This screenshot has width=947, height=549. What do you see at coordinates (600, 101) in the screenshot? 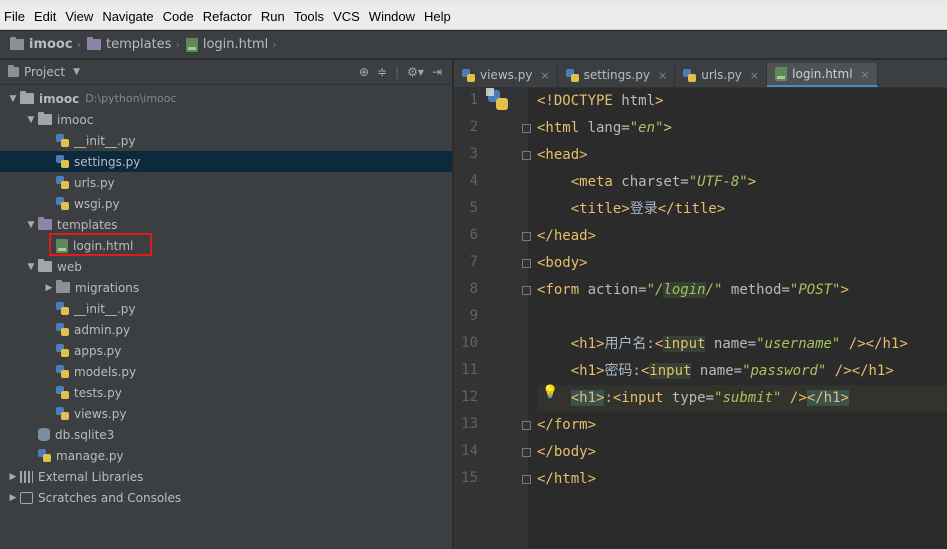
I see `code-line-1: <!DOCTYPE html>` at bounding box center [600, 101].